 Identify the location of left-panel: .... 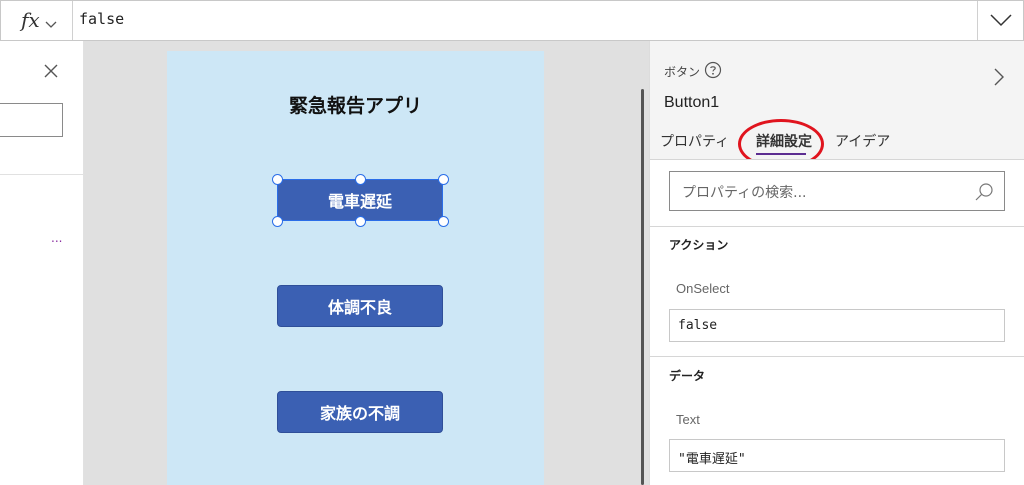
(42, 263).